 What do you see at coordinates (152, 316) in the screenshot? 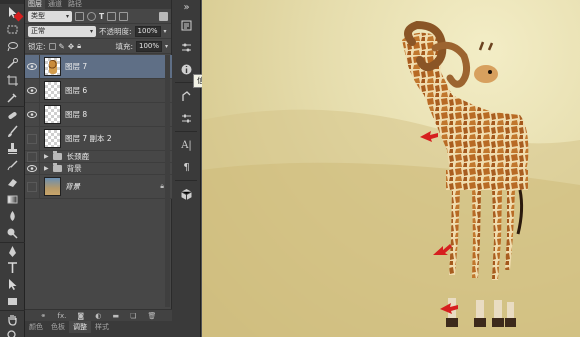
I see `trash-icon: 🗑︎` at bounding box center [152, 316].